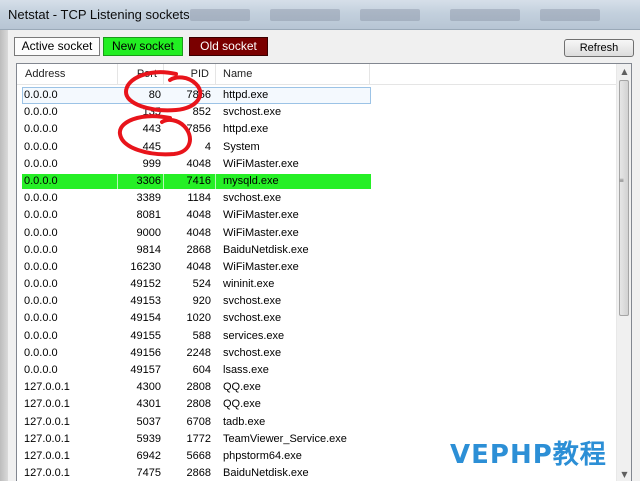  I want to click on table-row: 0.0.0.0 16230 4048 WiFiMaster.exe, so click(317, 267).